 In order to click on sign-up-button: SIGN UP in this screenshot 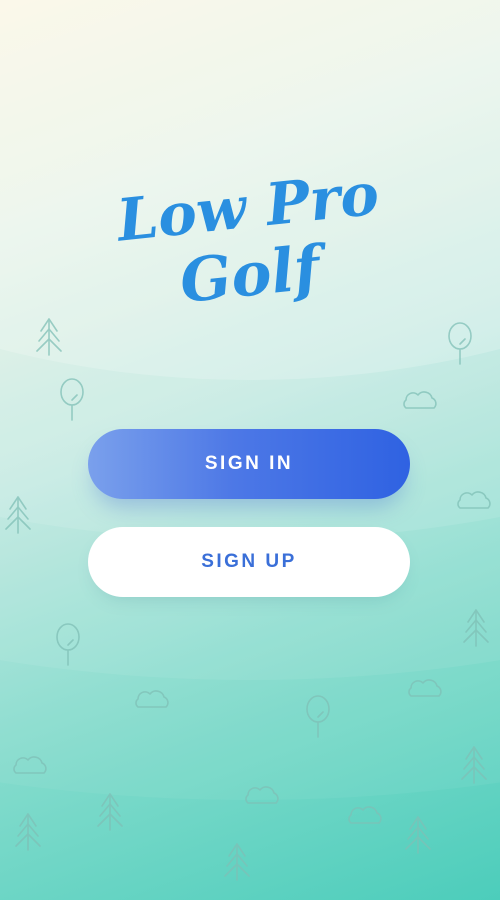, I will do `click(249, 562)`.